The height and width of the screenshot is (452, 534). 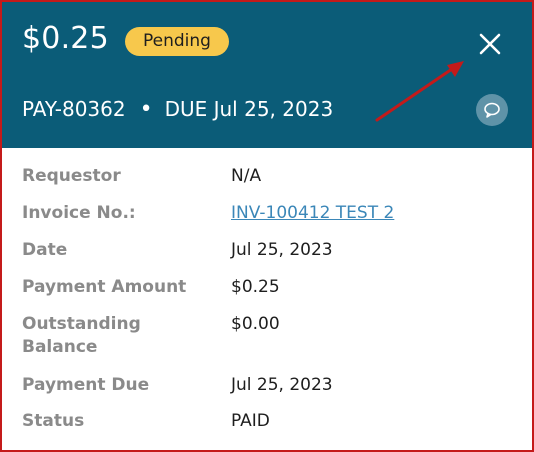 What do you see at coordinates (246, 176) in the screenshot?
I see `requestor-value: N/A` at bounding box center [246, 176].